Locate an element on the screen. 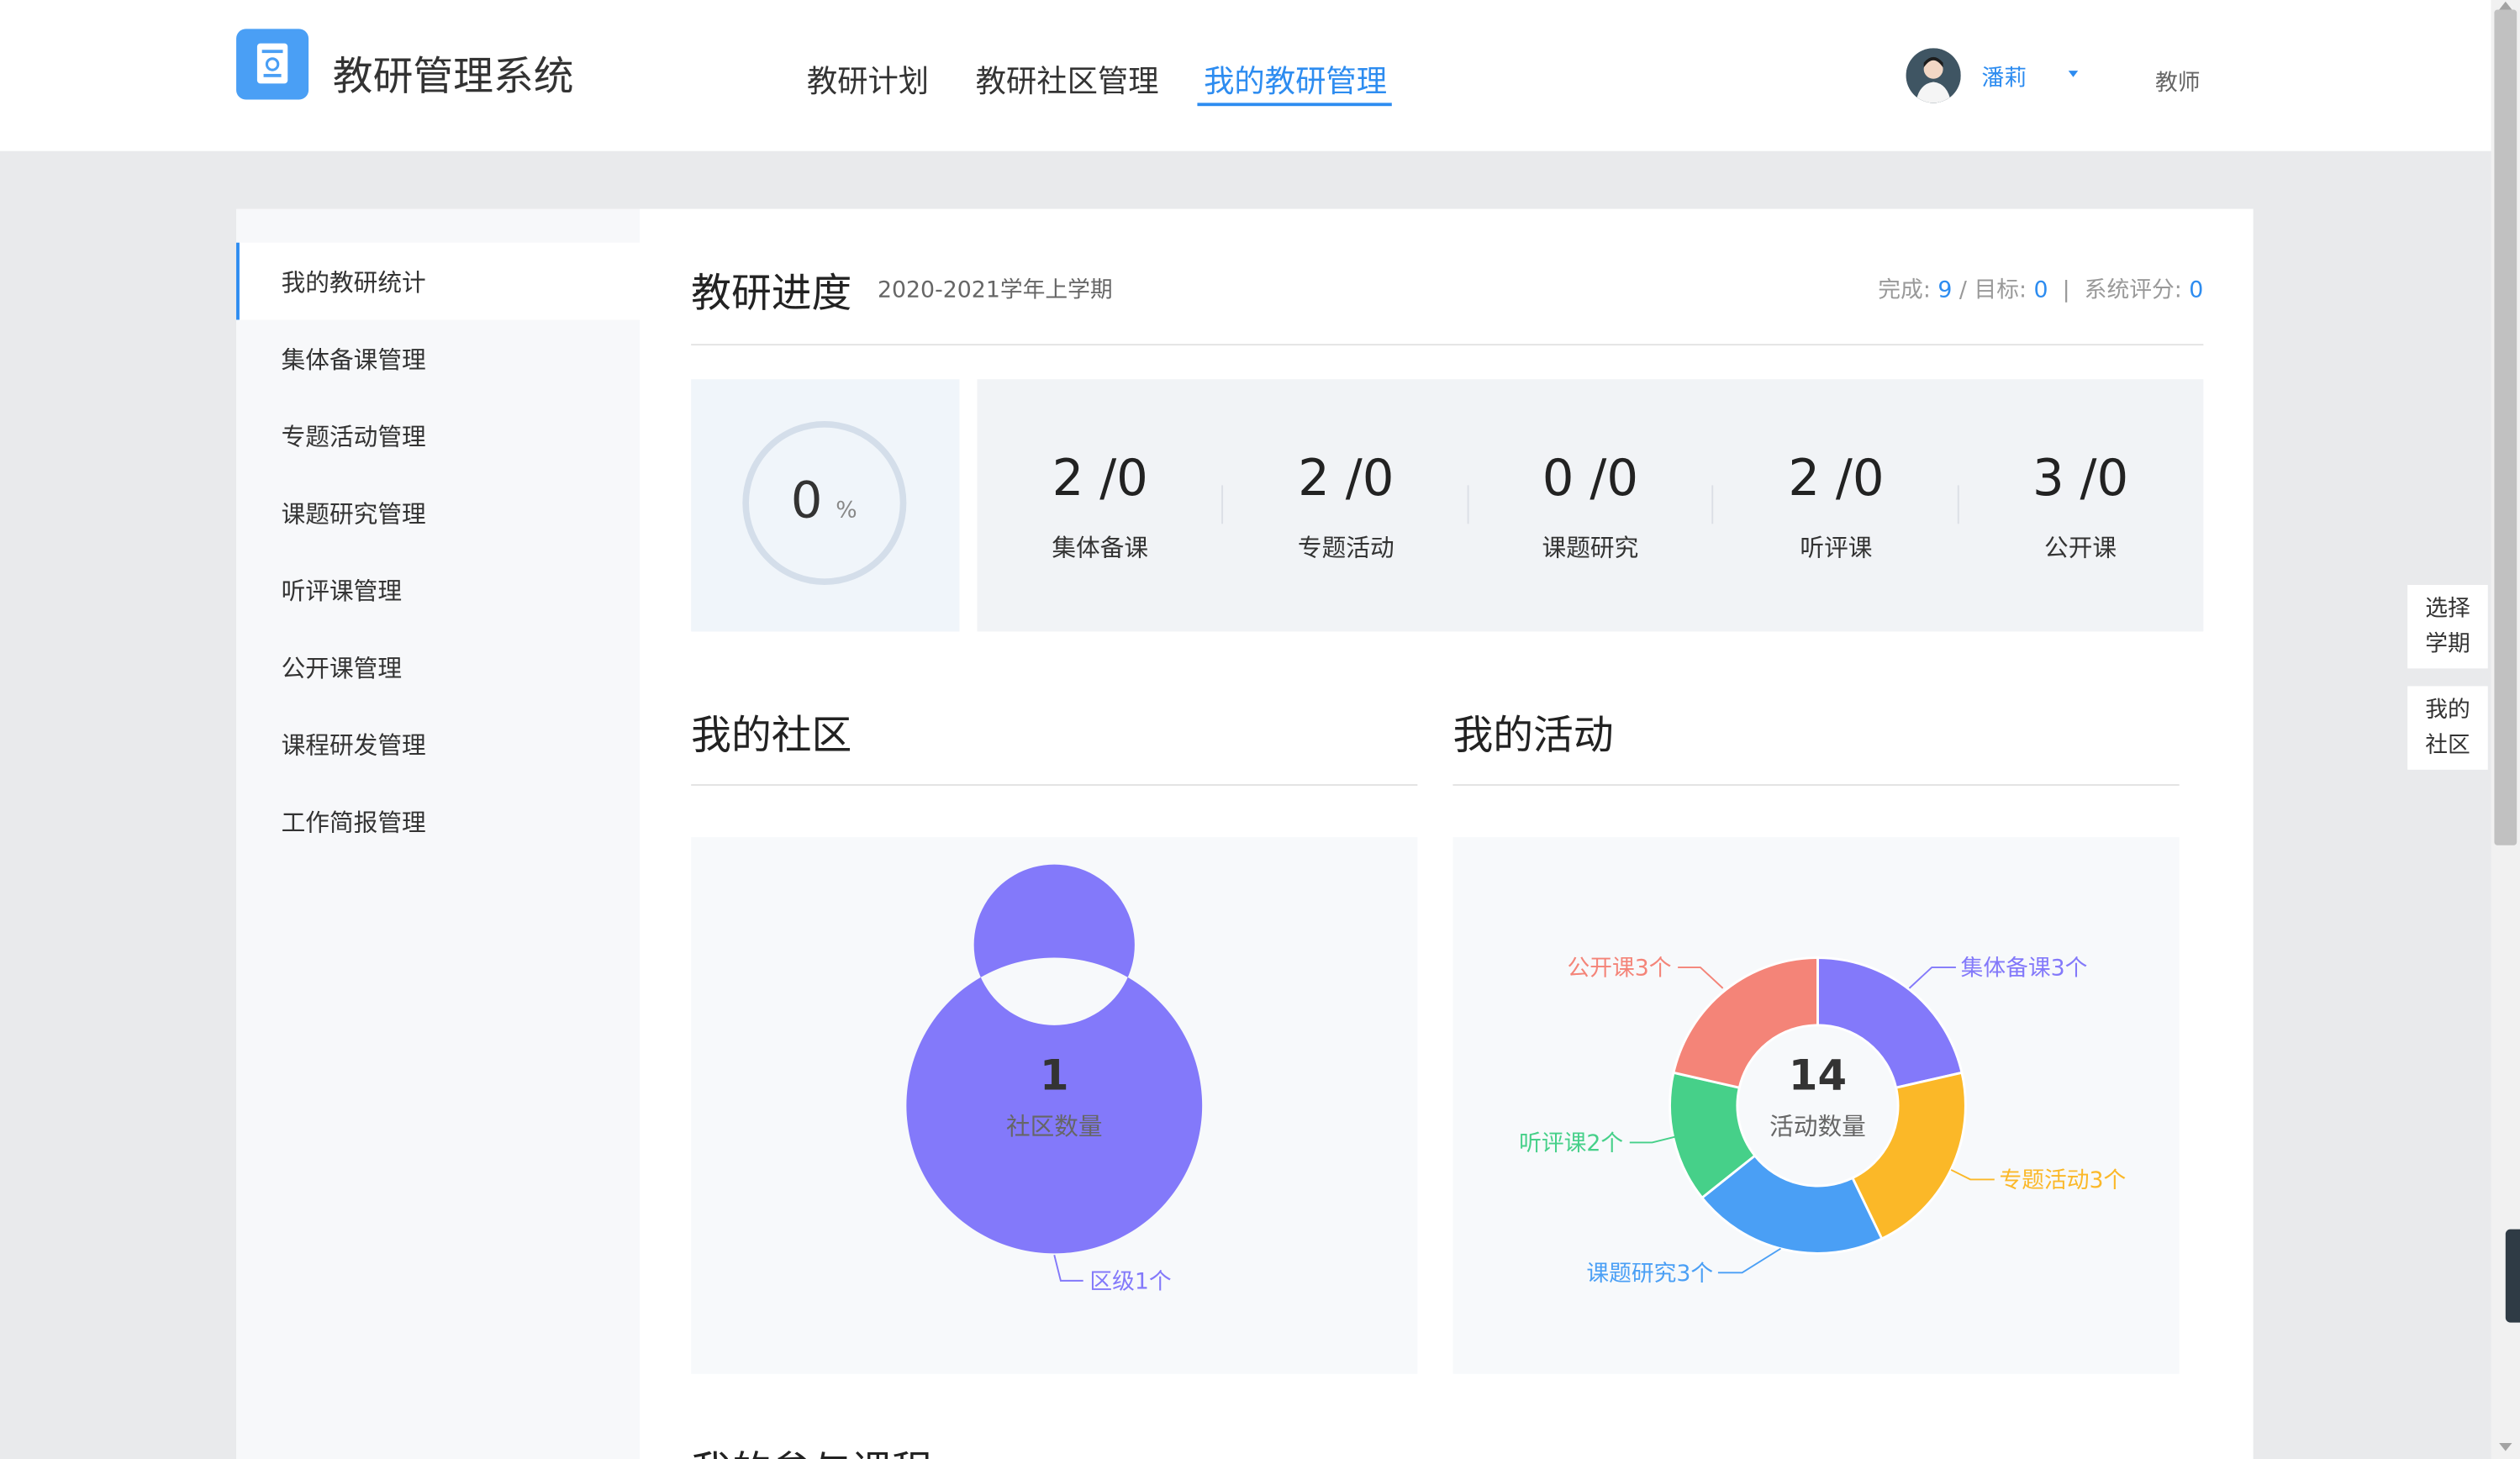  progress-ring-card: 0 % is located at coordinates (825, 505).